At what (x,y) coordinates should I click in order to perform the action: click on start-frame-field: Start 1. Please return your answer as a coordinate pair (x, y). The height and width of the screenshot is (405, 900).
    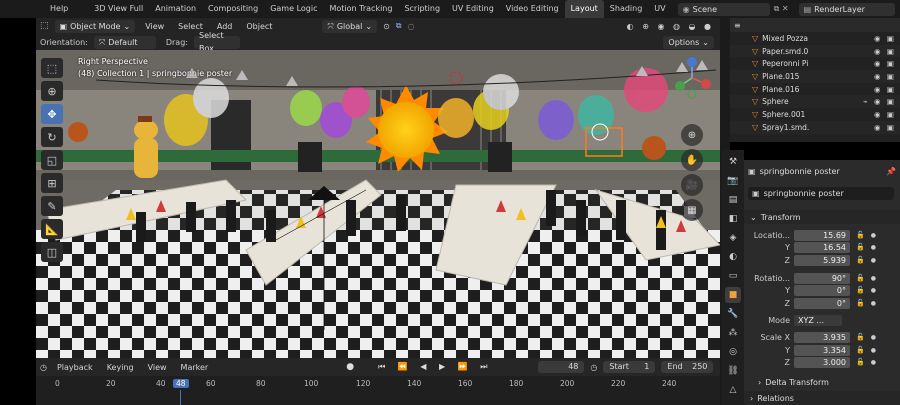
    Looking at the image, I should click on (629, 367).